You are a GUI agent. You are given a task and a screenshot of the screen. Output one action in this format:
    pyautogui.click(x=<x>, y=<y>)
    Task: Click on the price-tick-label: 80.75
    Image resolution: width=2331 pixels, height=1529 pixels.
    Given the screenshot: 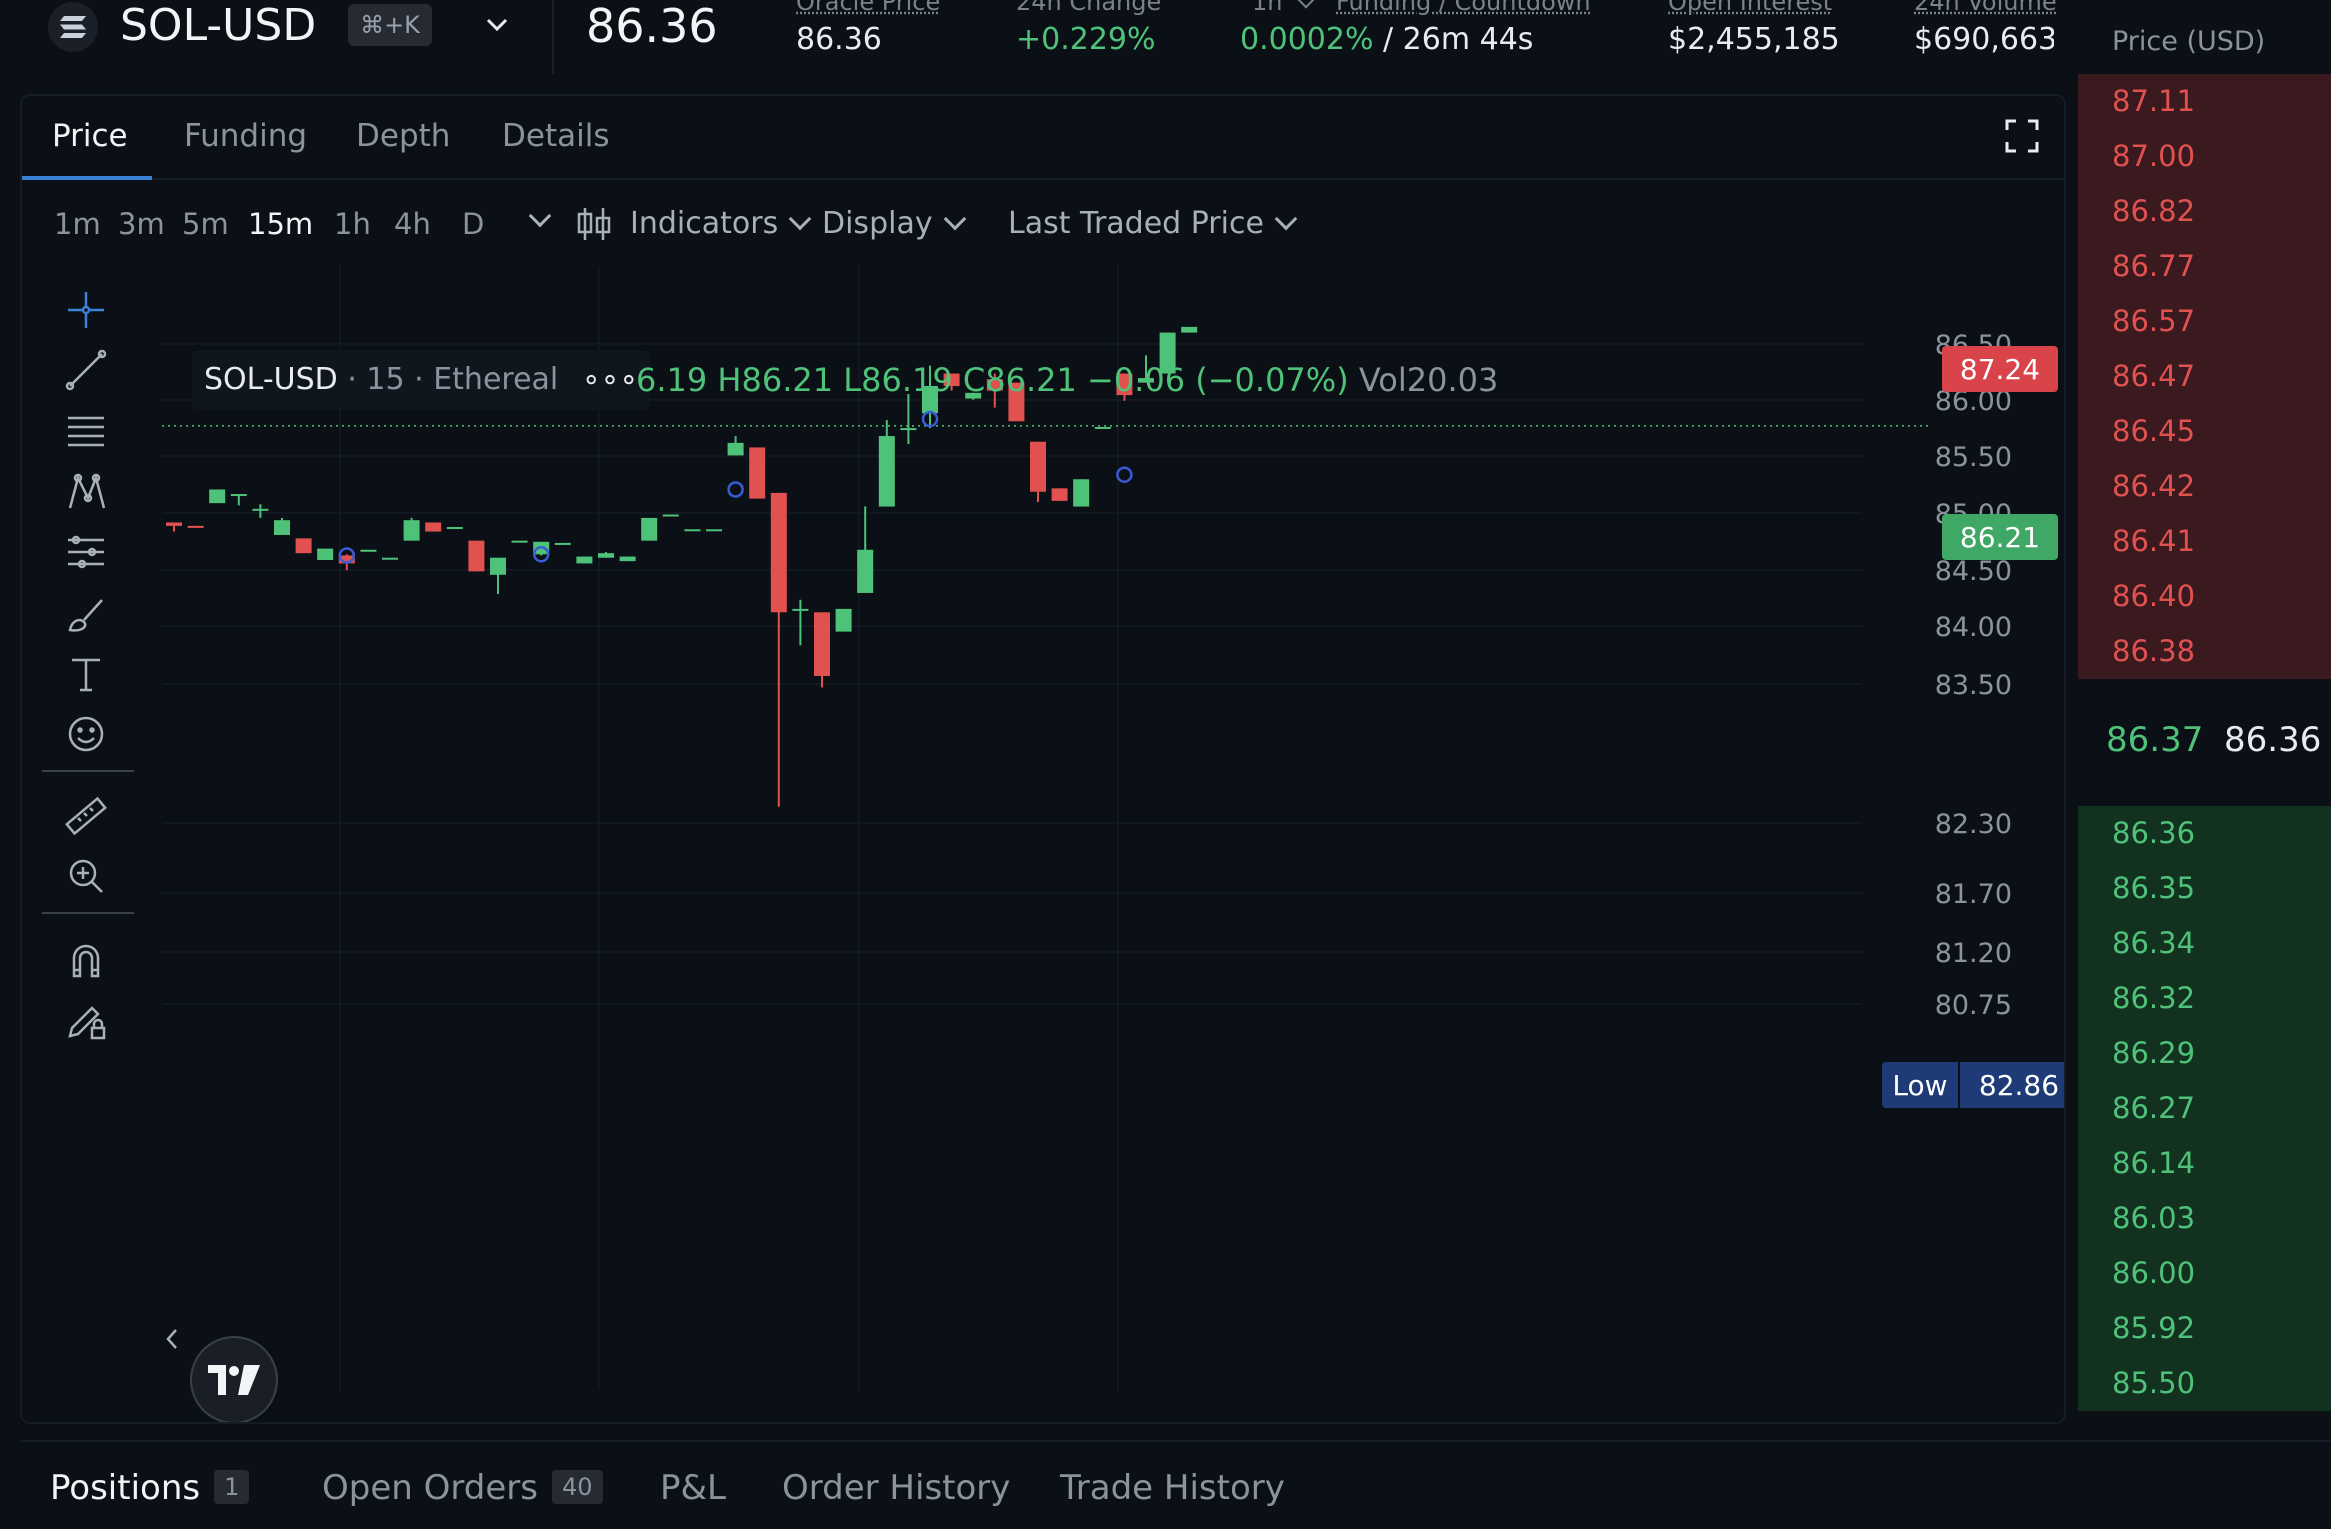 What is the action you would take?
    pyautogui.click(x=1973, y=1005)
    